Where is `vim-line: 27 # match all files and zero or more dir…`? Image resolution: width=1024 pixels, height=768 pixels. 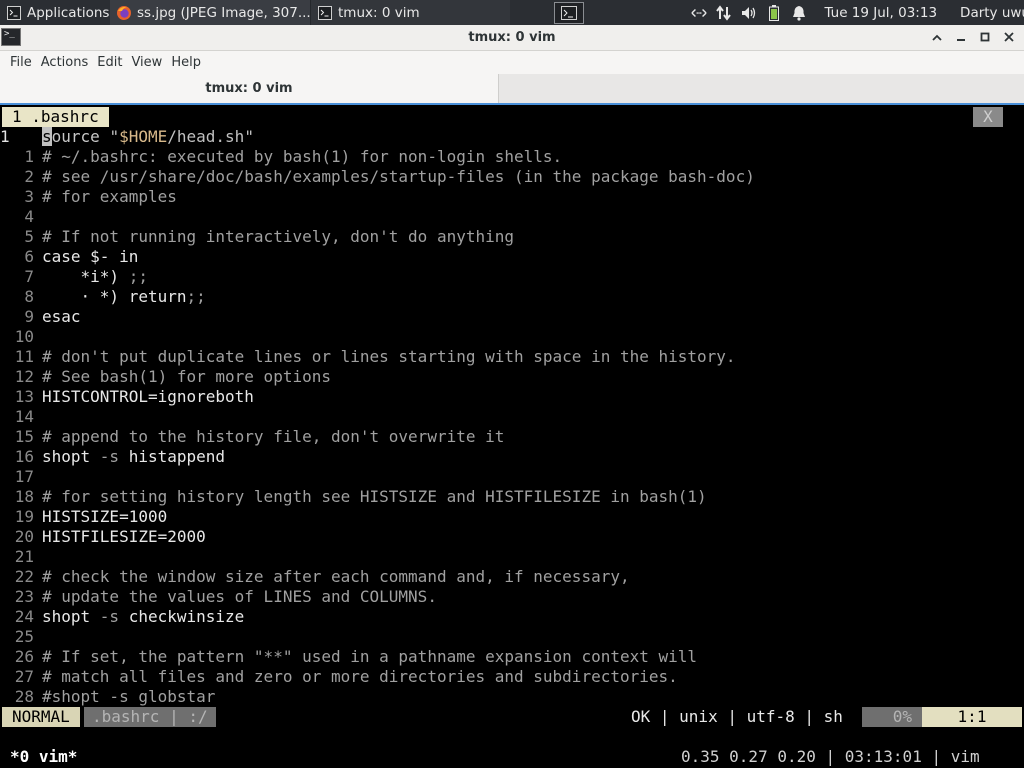
vim-line: 27 # match all files and zero or more dir… is located at coordinates (339, 677).